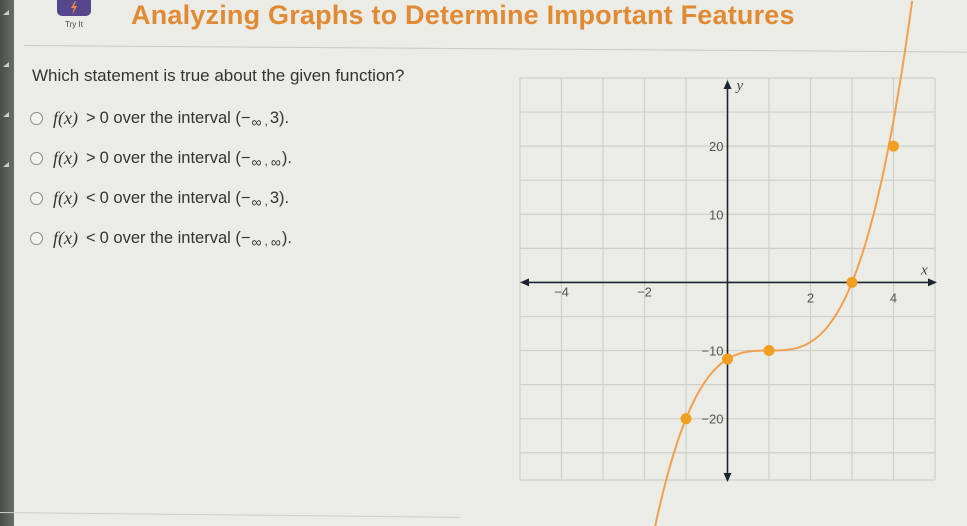 Image resolution: width=967 pixels, height=526 pixels. Describe the element at coordinates (727, 84) in the screenshot. I see `y-axis-up-arrow` at that location.